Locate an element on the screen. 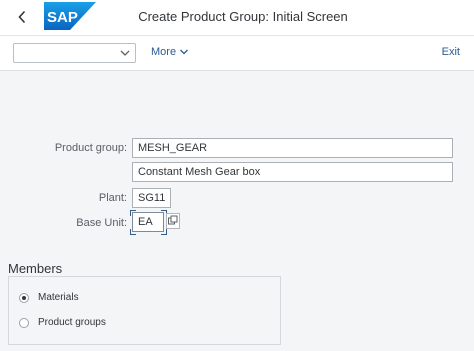 The image size is (474, 351). more-button: More is located at coordinates (170, 52).